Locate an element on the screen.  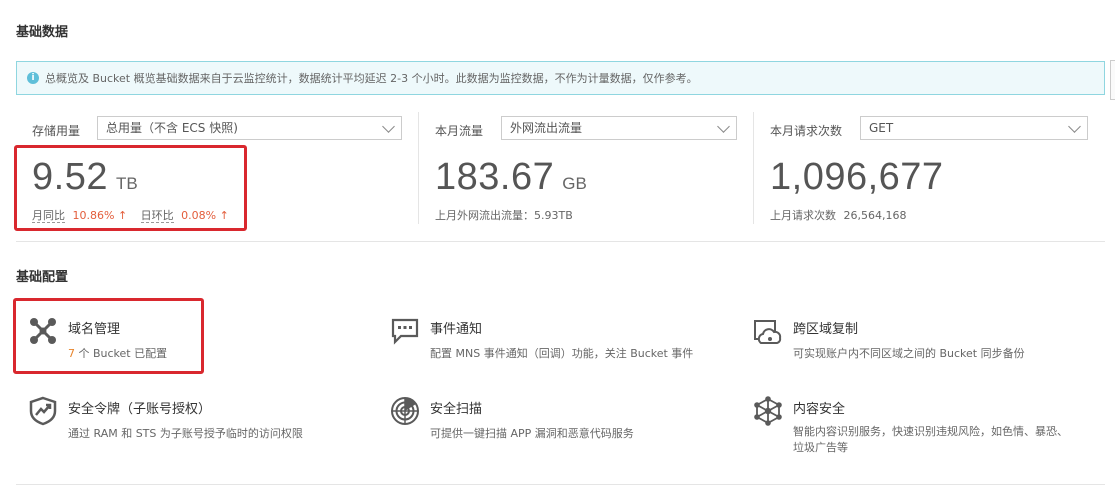
feature-title: 内容安全 is located at coordinates (819, 409).